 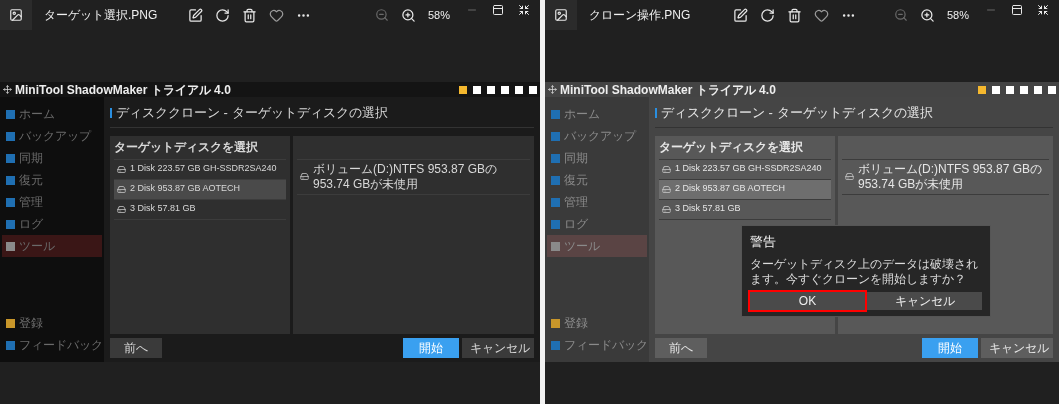 What do you see at coordinates (807, 300) in the screenshot?
I see `ok-button: OK` at bounding box center [807, 300].